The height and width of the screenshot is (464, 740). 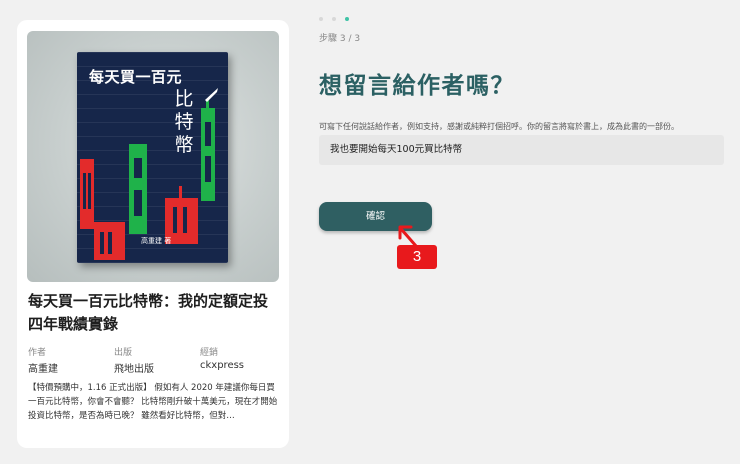 What do you see at coordinates (209, 353) in the screenshot?
I see `distributor-label: 經銷` at bounding box center [209, 353].